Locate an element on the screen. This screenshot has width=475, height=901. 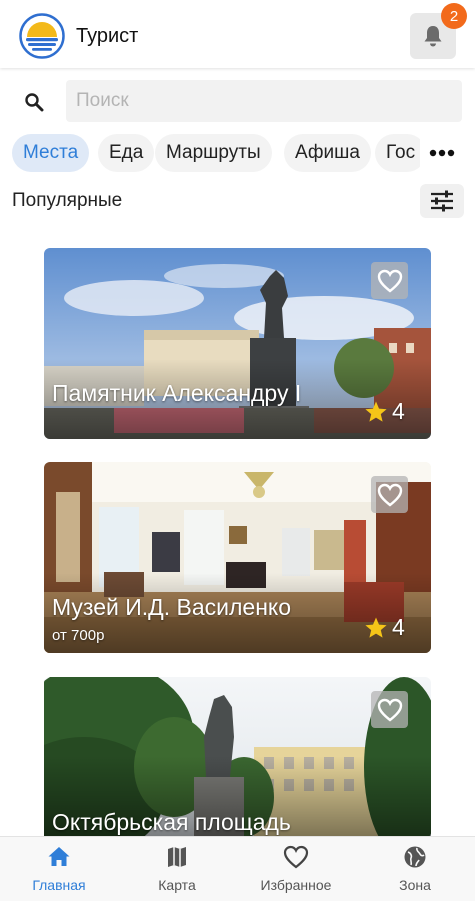
app-header: Турист 2 is located at coordinates (237, 34).